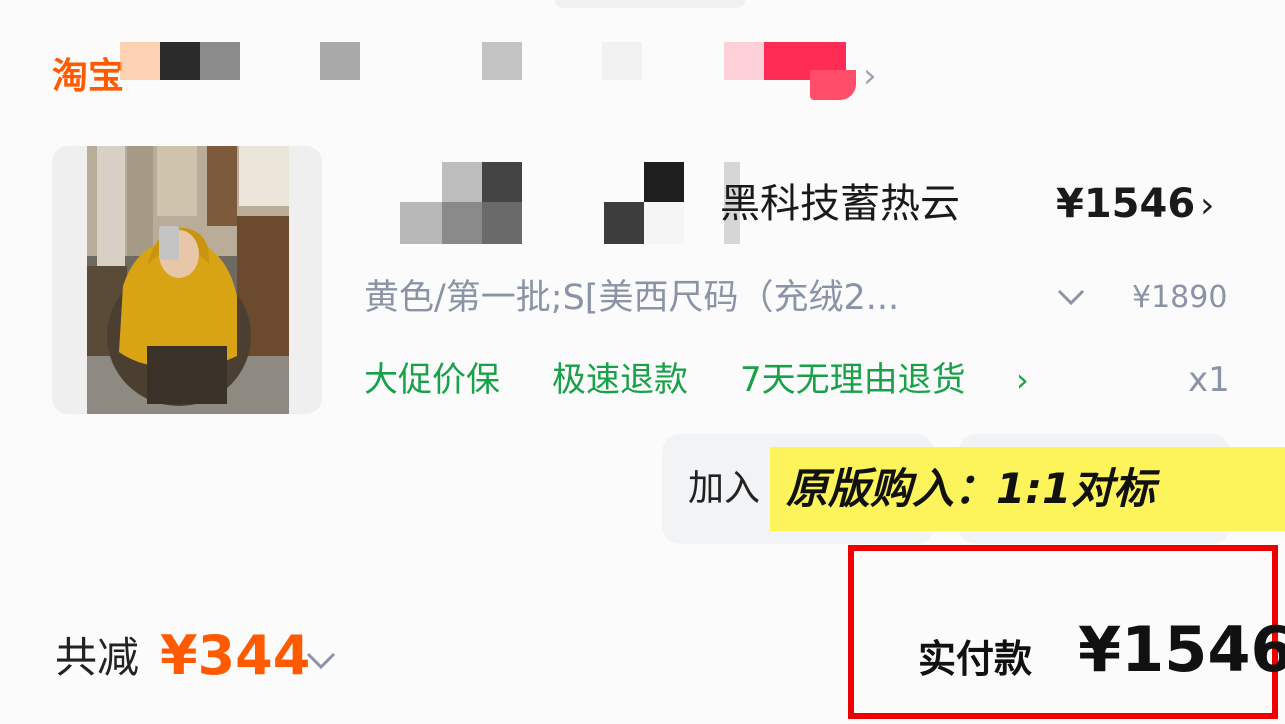 Image resolution: width=1285 pixels, height=724 pixels. I want to click on blurred-shop-name, so click(490, 71).